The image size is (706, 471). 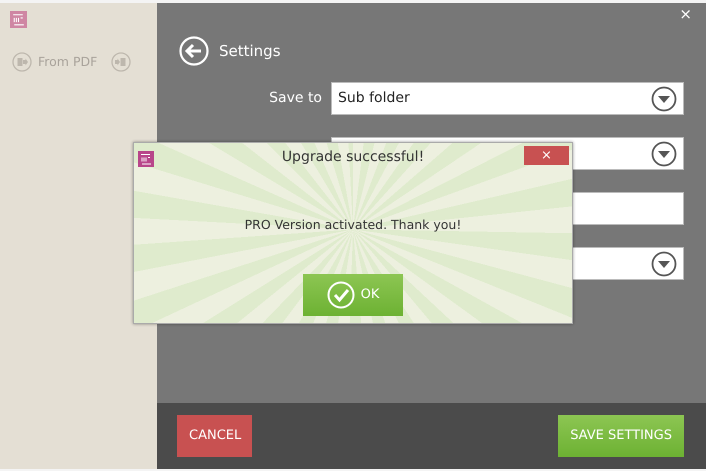 What do you see at coordinates (507, 98) in the screenshot?
I see `dropdown-field: Sub folder` at bounding box center [507, 98].